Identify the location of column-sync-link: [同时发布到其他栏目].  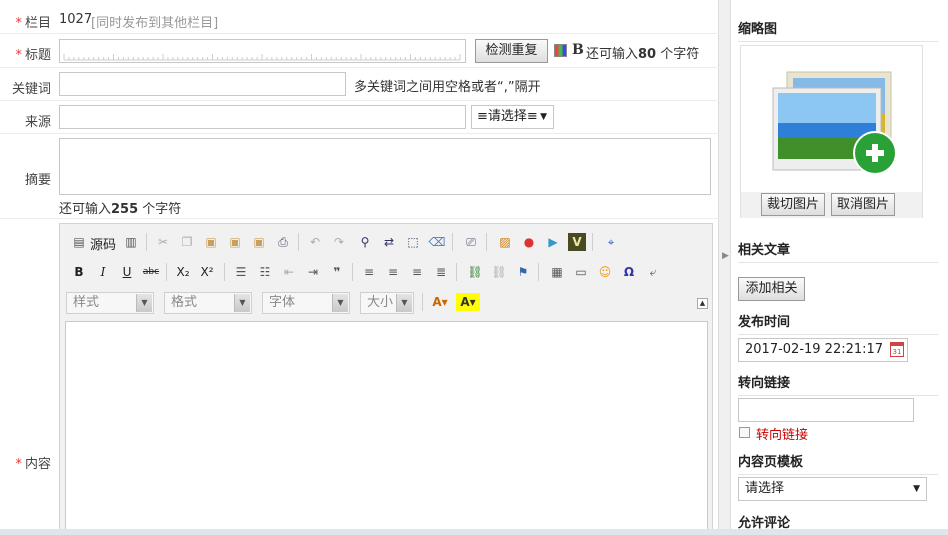
(154, 21).